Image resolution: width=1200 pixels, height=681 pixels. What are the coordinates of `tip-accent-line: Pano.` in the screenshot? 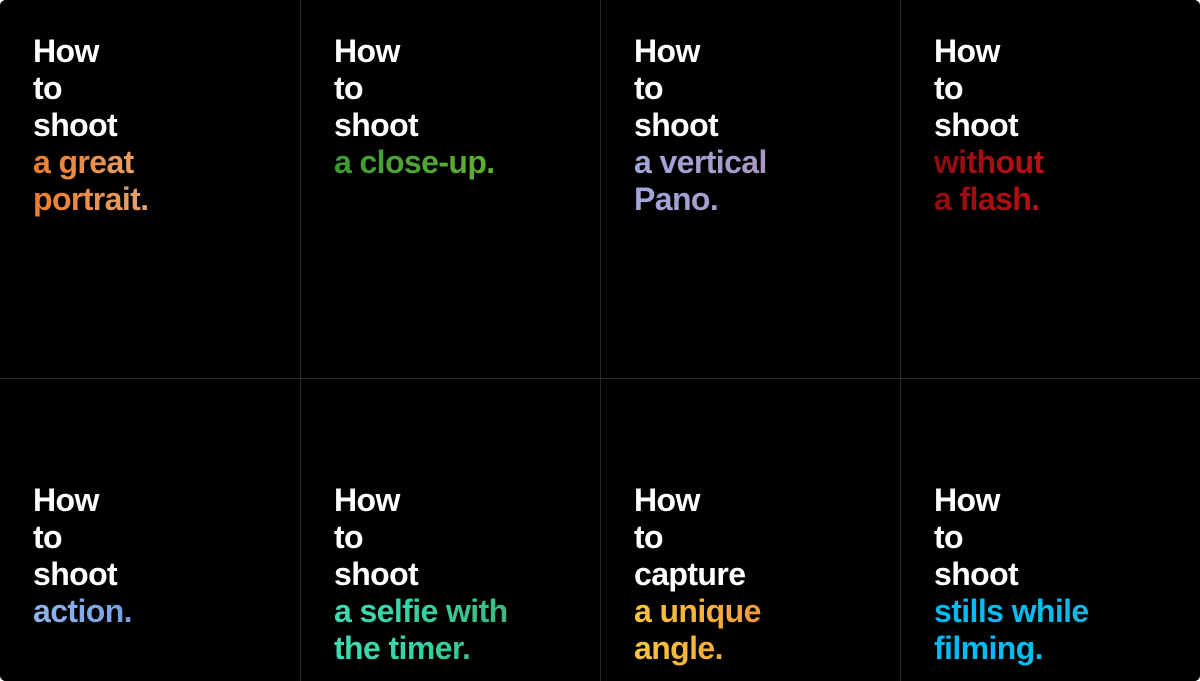 It's located at (763, 199).